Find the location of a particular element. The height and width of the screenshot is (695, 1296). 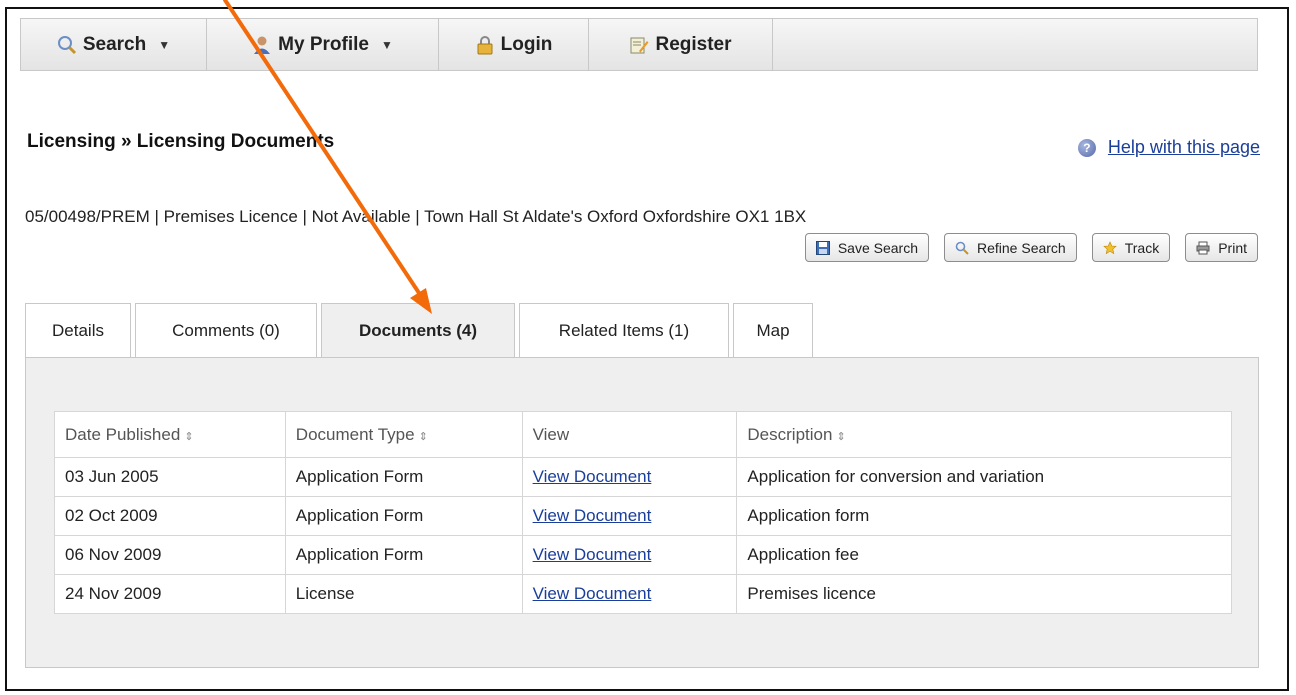

cell-date: 03 Jun 2005 is located at coordinates (170, 477).